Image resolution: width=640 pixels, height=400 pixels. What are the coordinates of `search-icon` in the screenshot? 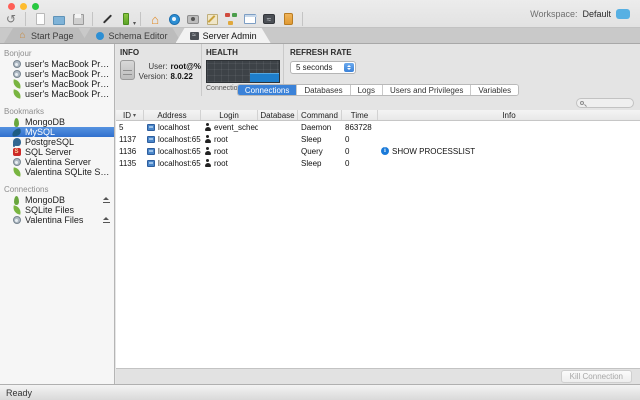 It's located at (582, 103).